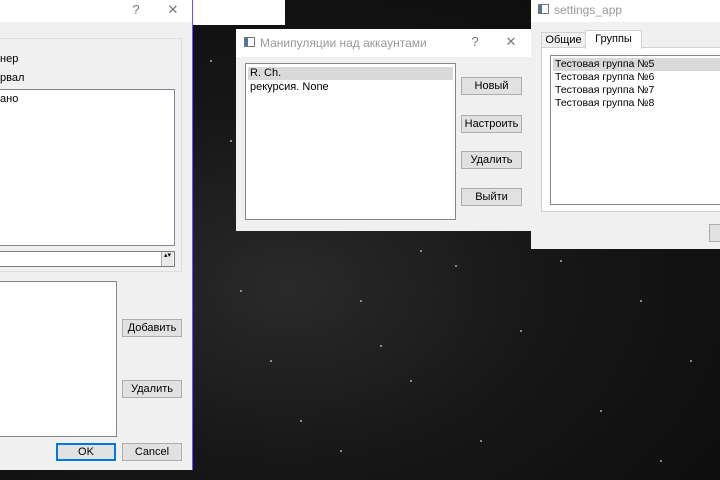 This screenshot has height=480, width=720. Describe the element at coordinates (491, 124) in the screenshot. I see `configure-button: Настроить` at that location.